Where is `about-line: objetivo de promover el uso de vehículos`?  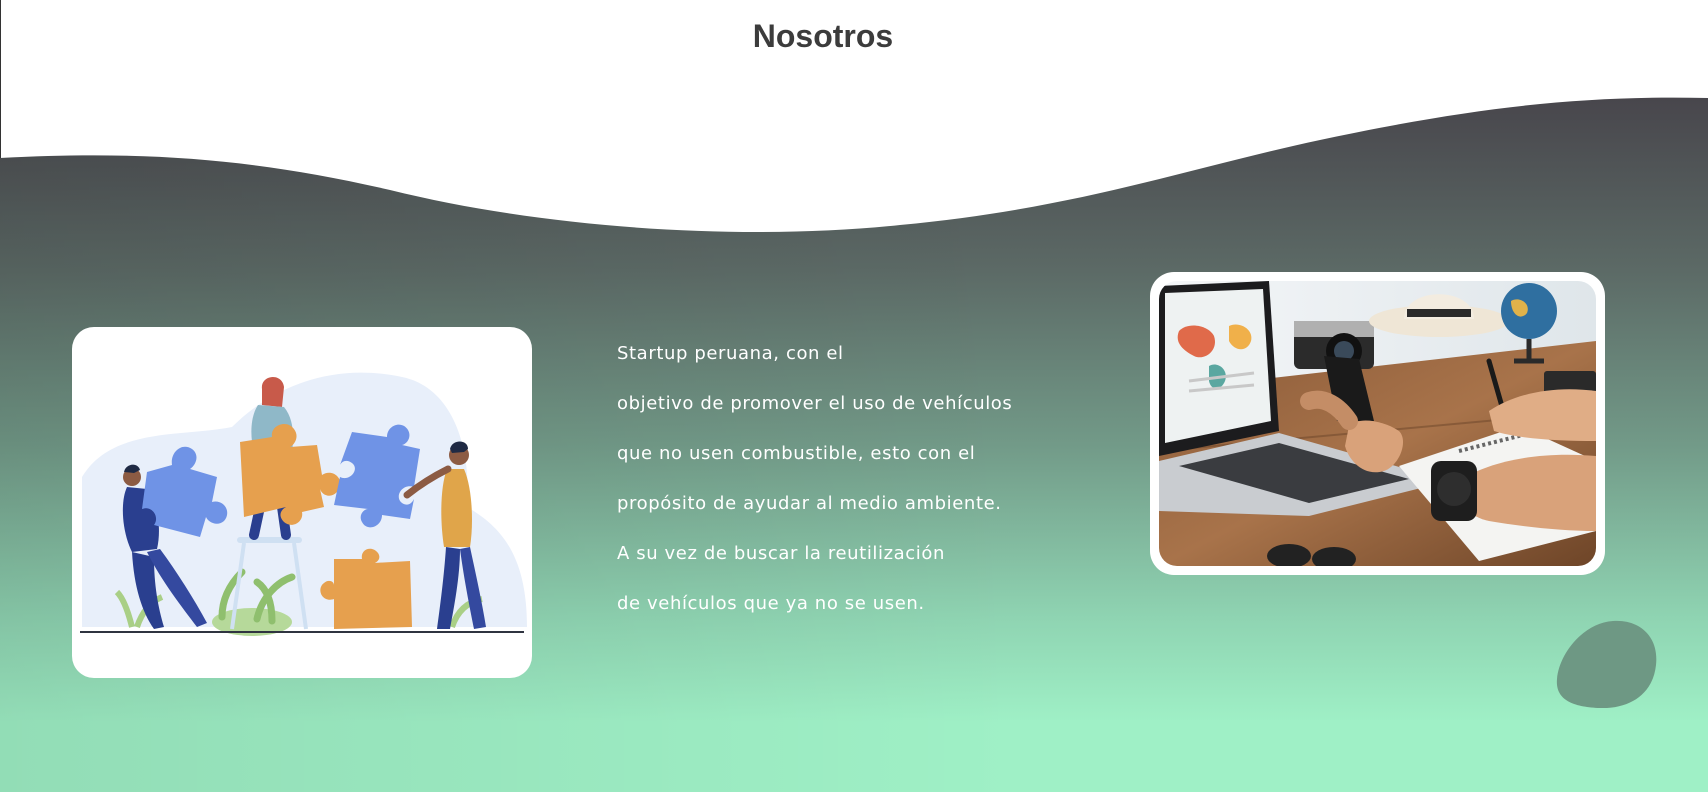 about-line: objetivo de promover el uso de vehículos is located at coordinates (815, 403).